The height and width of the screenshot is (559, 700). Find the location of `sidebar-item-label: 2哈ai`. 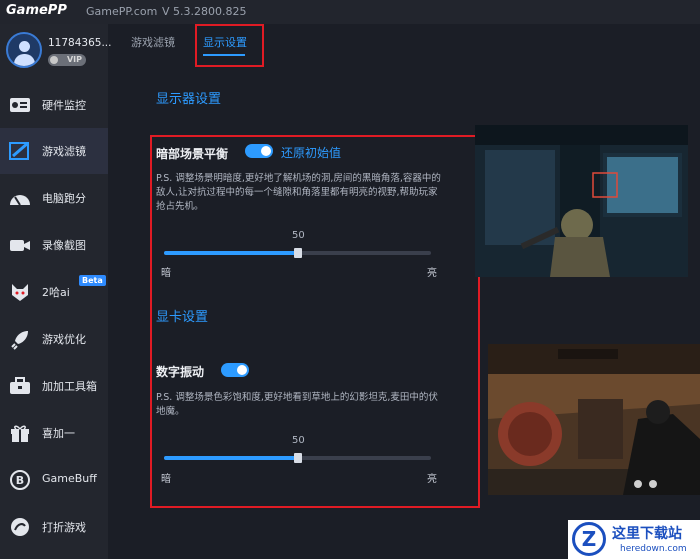

sidebar-item-label: 2哈ai is located at coordinates (56, 292).